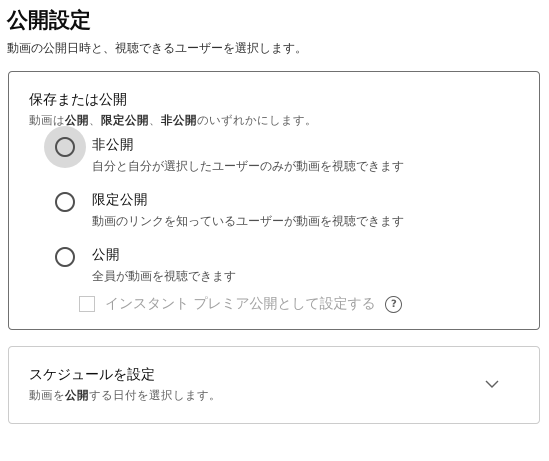  I want to click on page-subtitle: 動画の公開日時と、視聴できるユーザーを選択します。, so click(157, 48).